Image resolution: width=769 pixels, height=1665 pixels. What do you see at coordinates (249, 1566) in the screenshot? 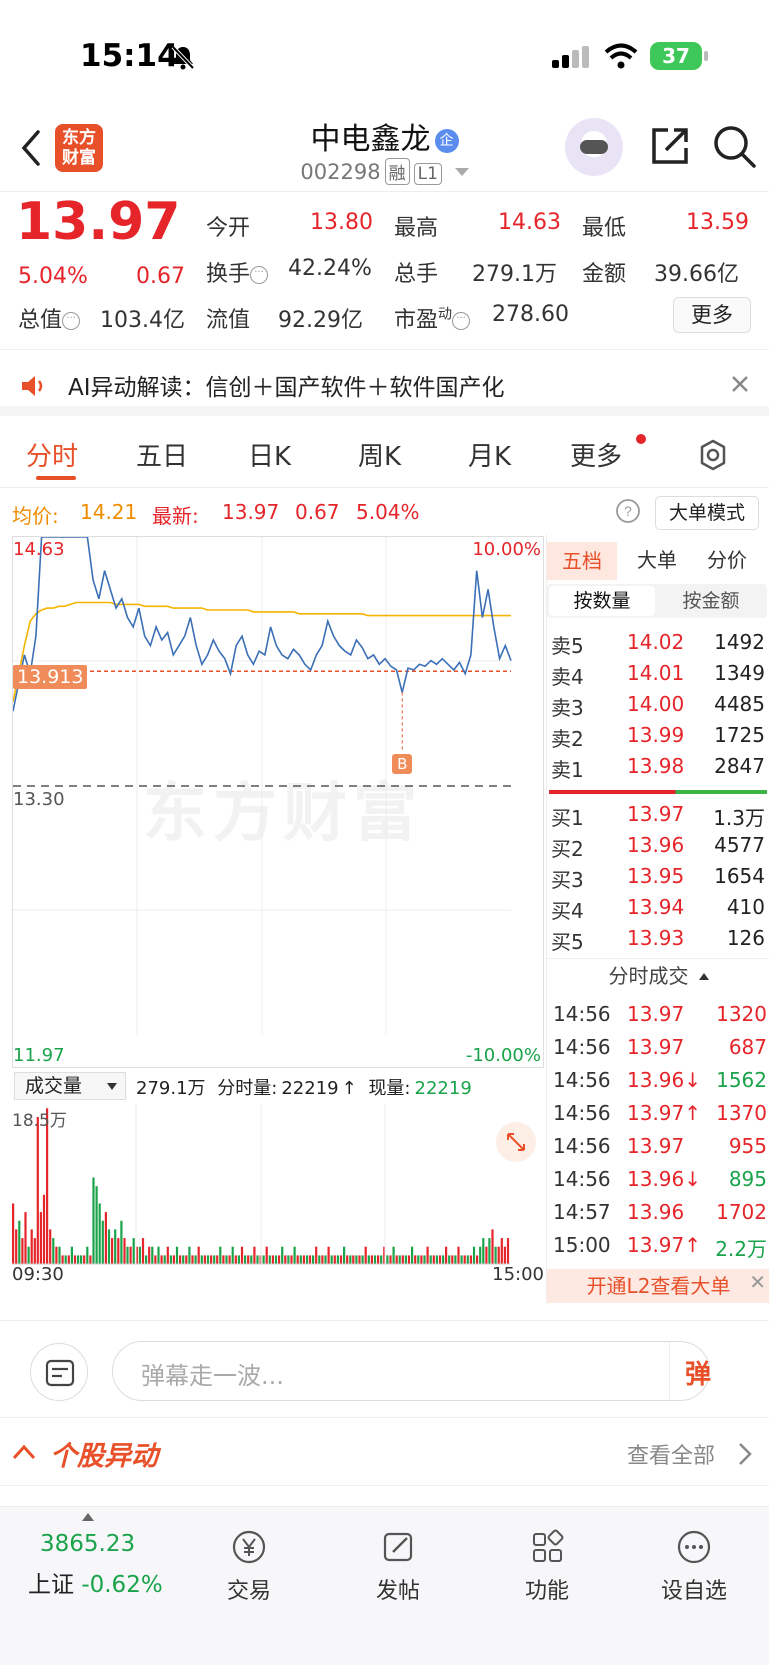
I see `nav-trade: 交易` at bounding box center [249, 1566].